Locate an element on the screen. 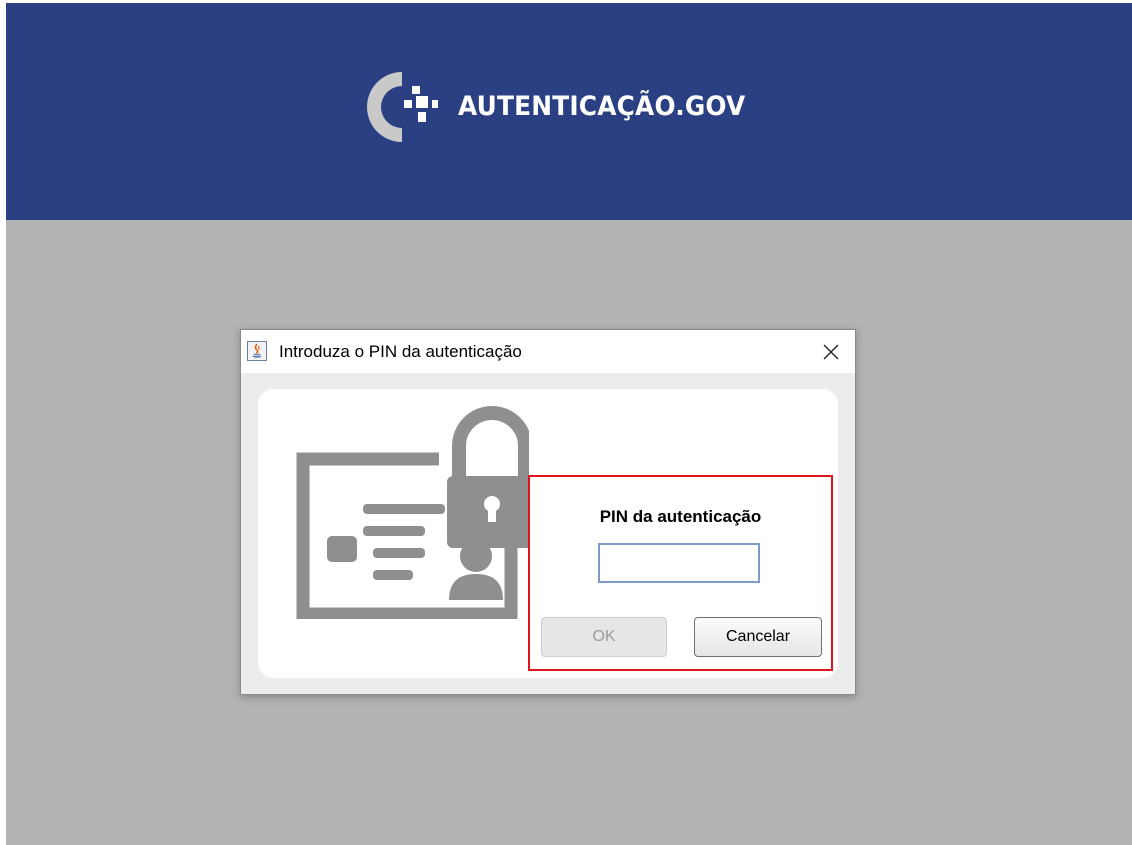  cancel-button: Cancelar is located at coordinates (758, 637).